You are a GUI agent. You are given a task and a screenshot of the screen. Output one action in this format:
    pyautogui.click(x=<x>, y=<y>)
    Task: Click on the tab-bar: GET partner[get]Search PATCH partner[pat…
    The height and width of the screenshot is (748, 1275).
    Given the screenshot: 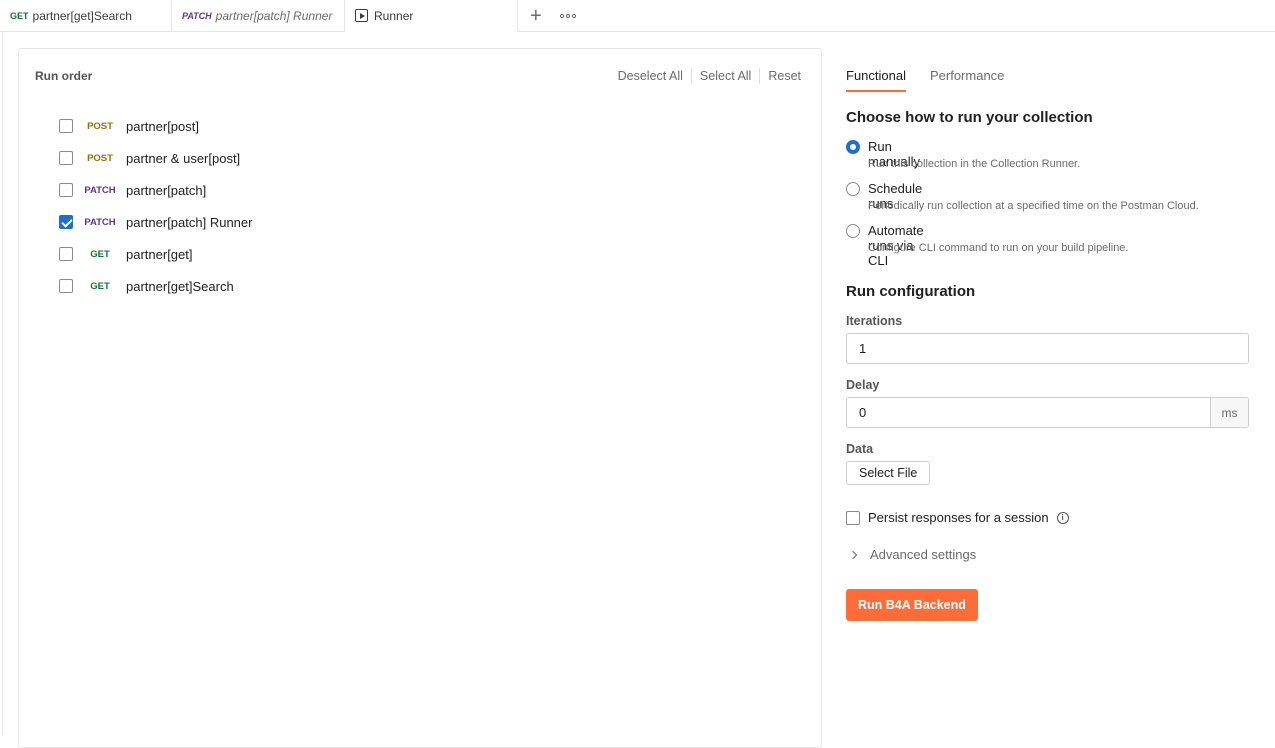 What is the action you would take?
    pyautogui.click(x=637, y=16)
    